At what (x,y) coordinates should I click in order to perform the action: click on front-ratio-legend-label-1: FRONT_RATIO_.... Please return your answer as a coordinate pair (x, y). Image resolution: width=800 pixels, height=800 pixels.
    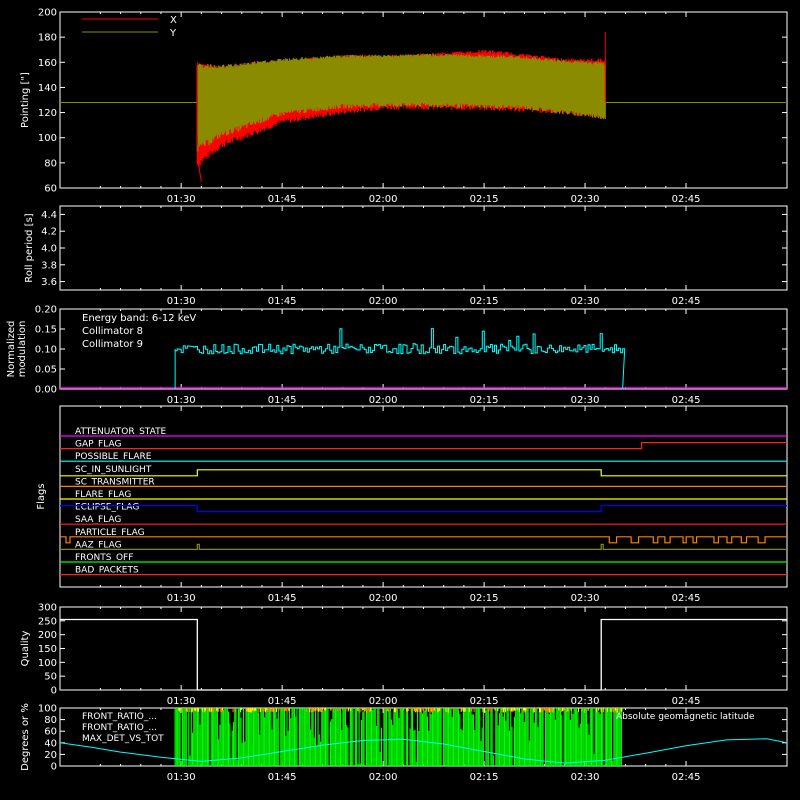
    Looking at the image, I should click on (119, 728).